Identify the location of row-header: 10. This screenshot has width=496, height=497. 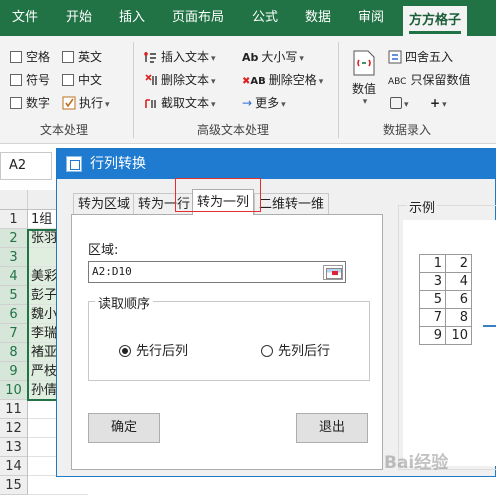
(14, 390).